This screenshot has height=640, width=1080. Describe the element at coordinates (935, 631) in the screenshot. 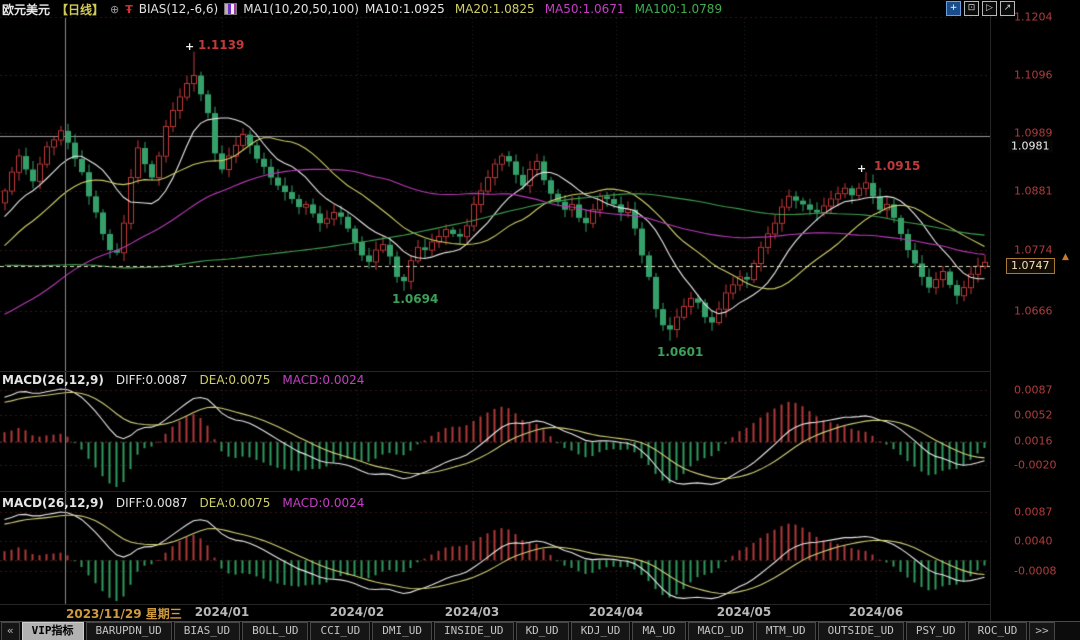

I see `tab-PSY_UD: PSY_UD` at that location.